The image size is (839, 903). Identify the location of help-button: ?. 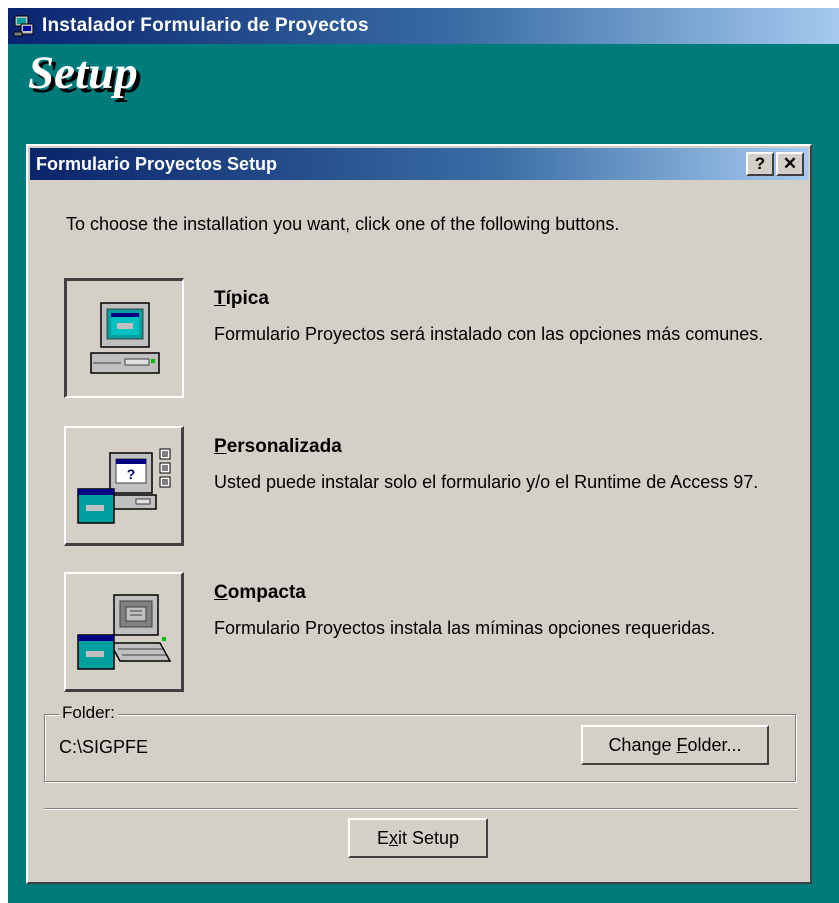
(760, 164).